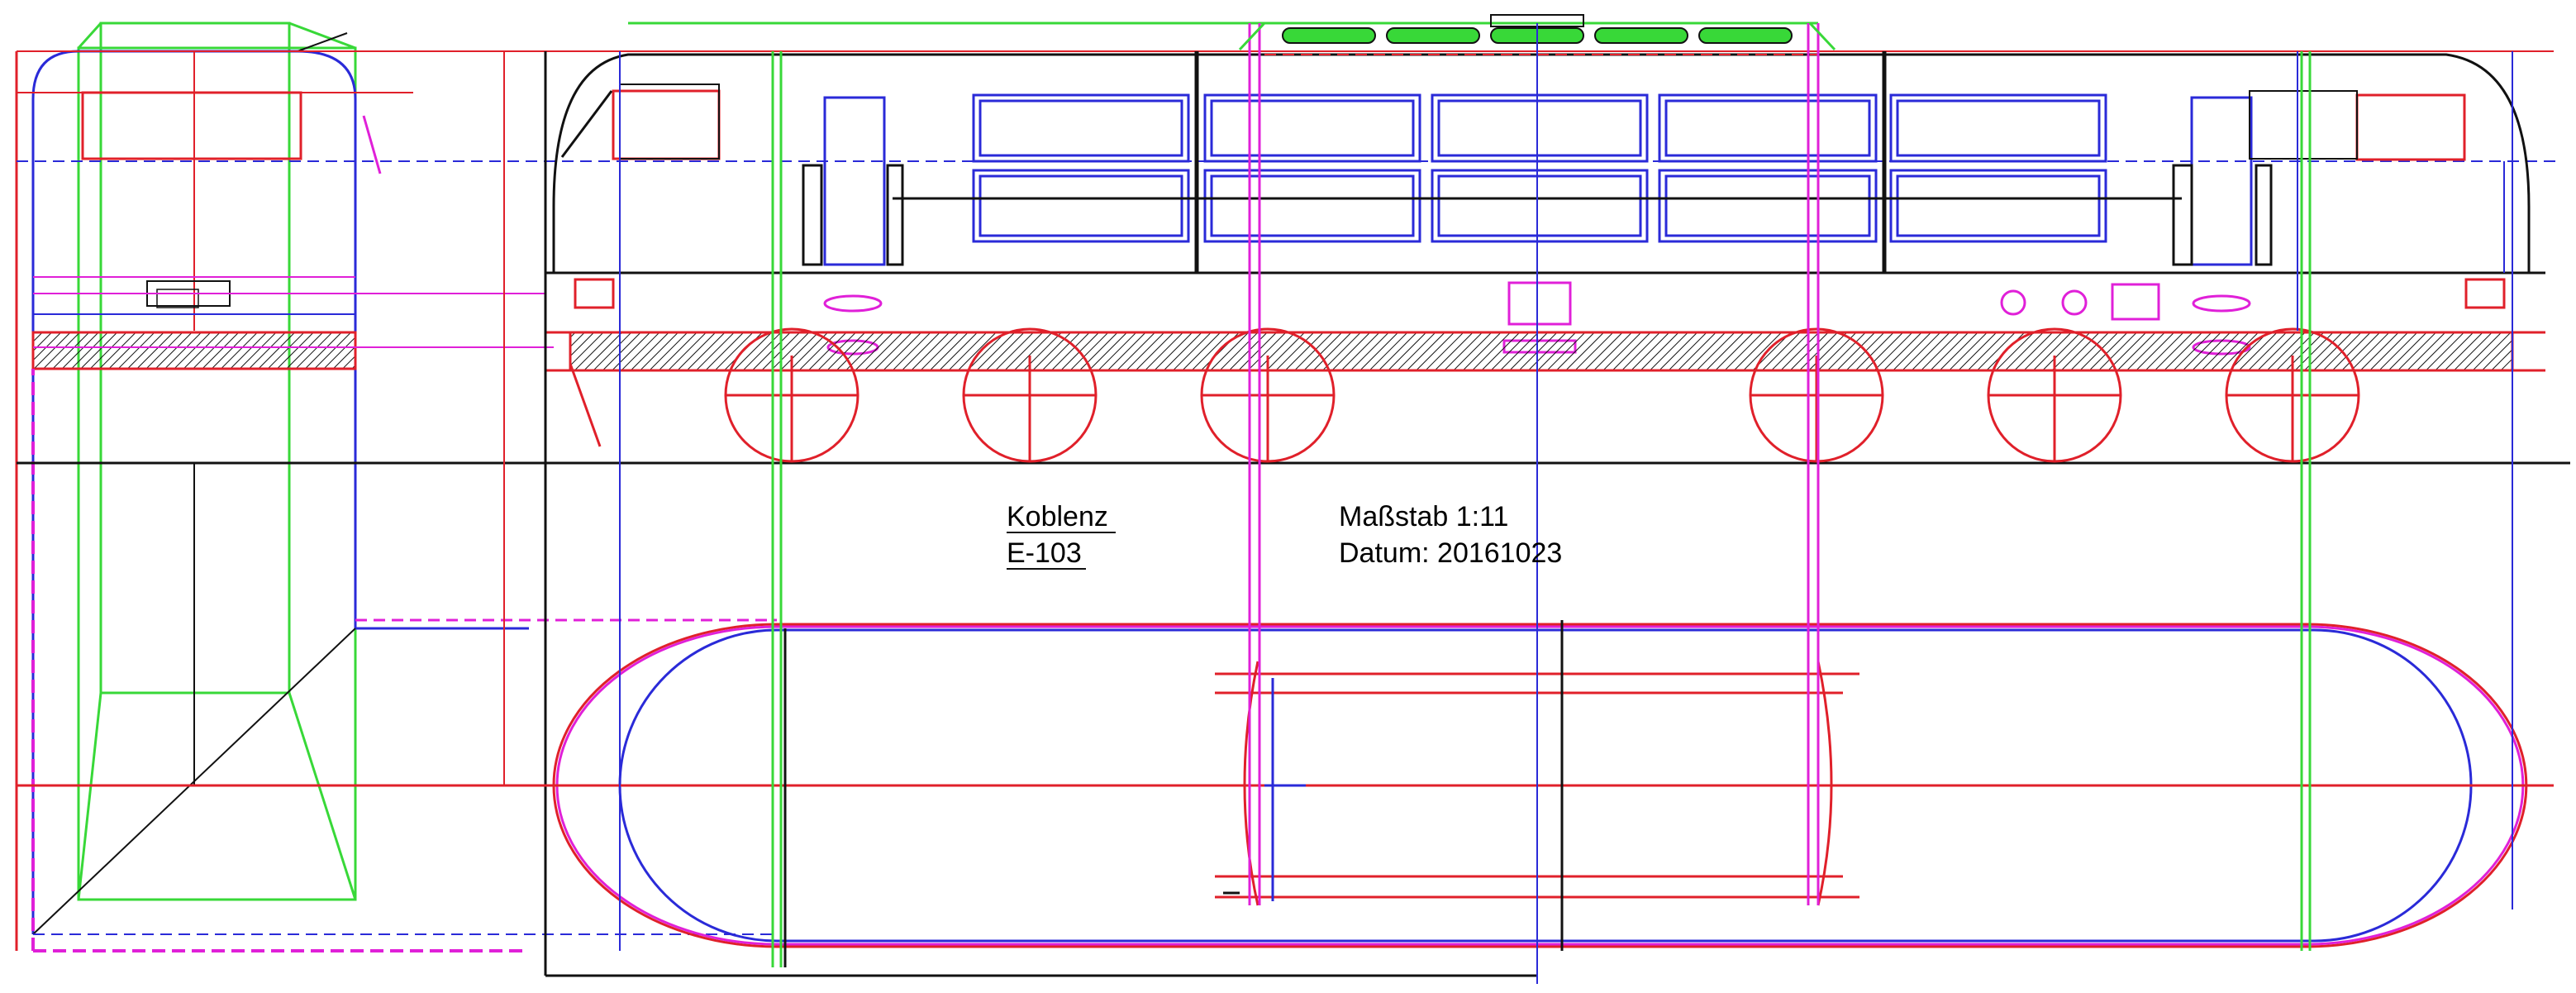 This screenshot has width=2576, height=993. Describe the element at coordinates (1424, 516) in the screenshot. I see `scale-label: Maßstab 1:11` at that location.